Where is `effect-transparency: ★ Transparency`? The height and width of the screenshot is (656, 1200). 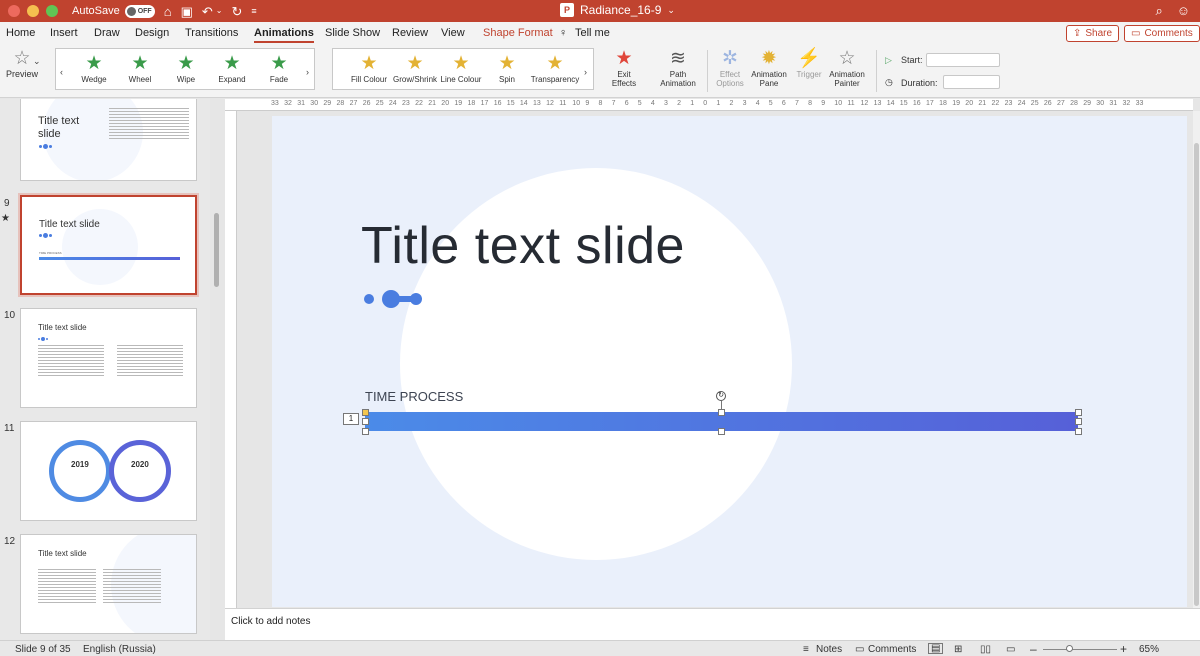
effect-transparency: ★ Transparency is located at coordinates (555, 68).